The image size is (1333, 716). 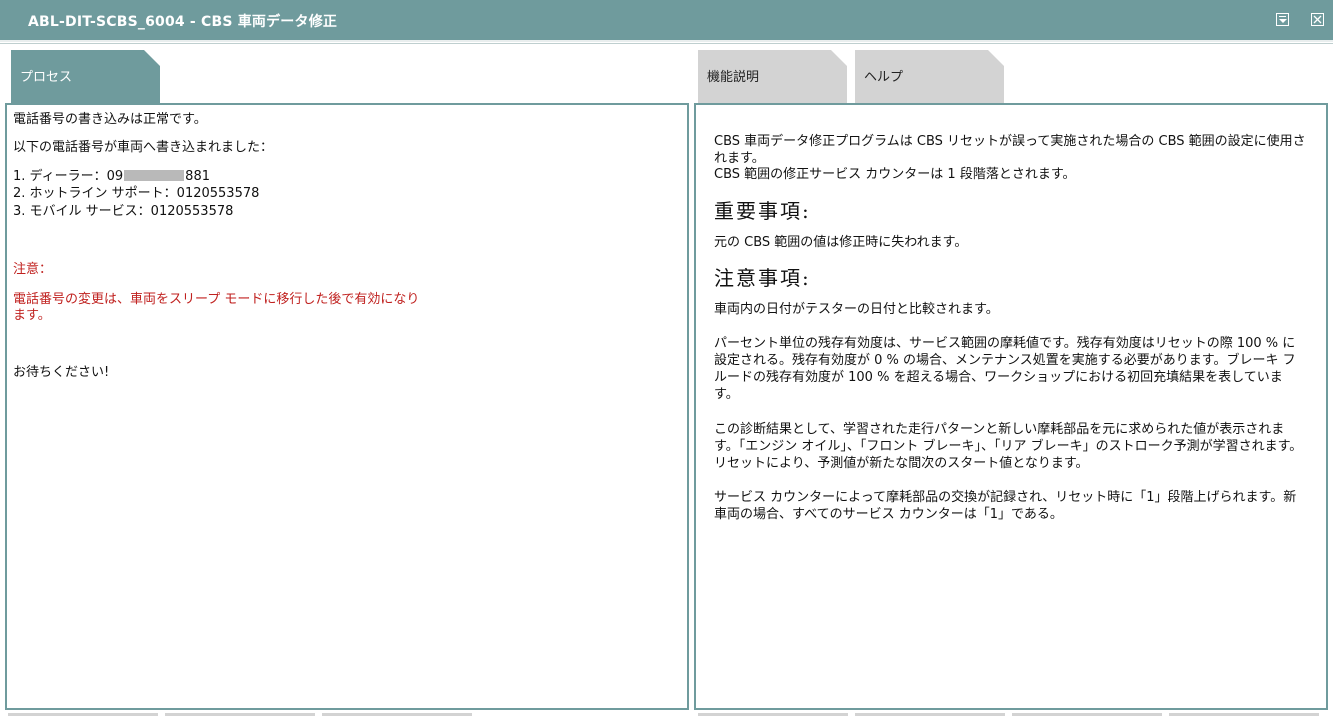 I want to click on phone-dealer-suffix: 881, so click(x=197, y=176).